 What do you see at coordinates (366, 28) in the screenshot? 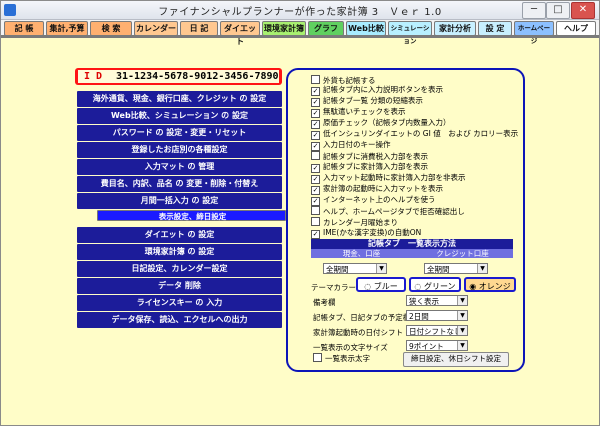
I see `tab-web: Web比較` at bounding box center [366, 28].